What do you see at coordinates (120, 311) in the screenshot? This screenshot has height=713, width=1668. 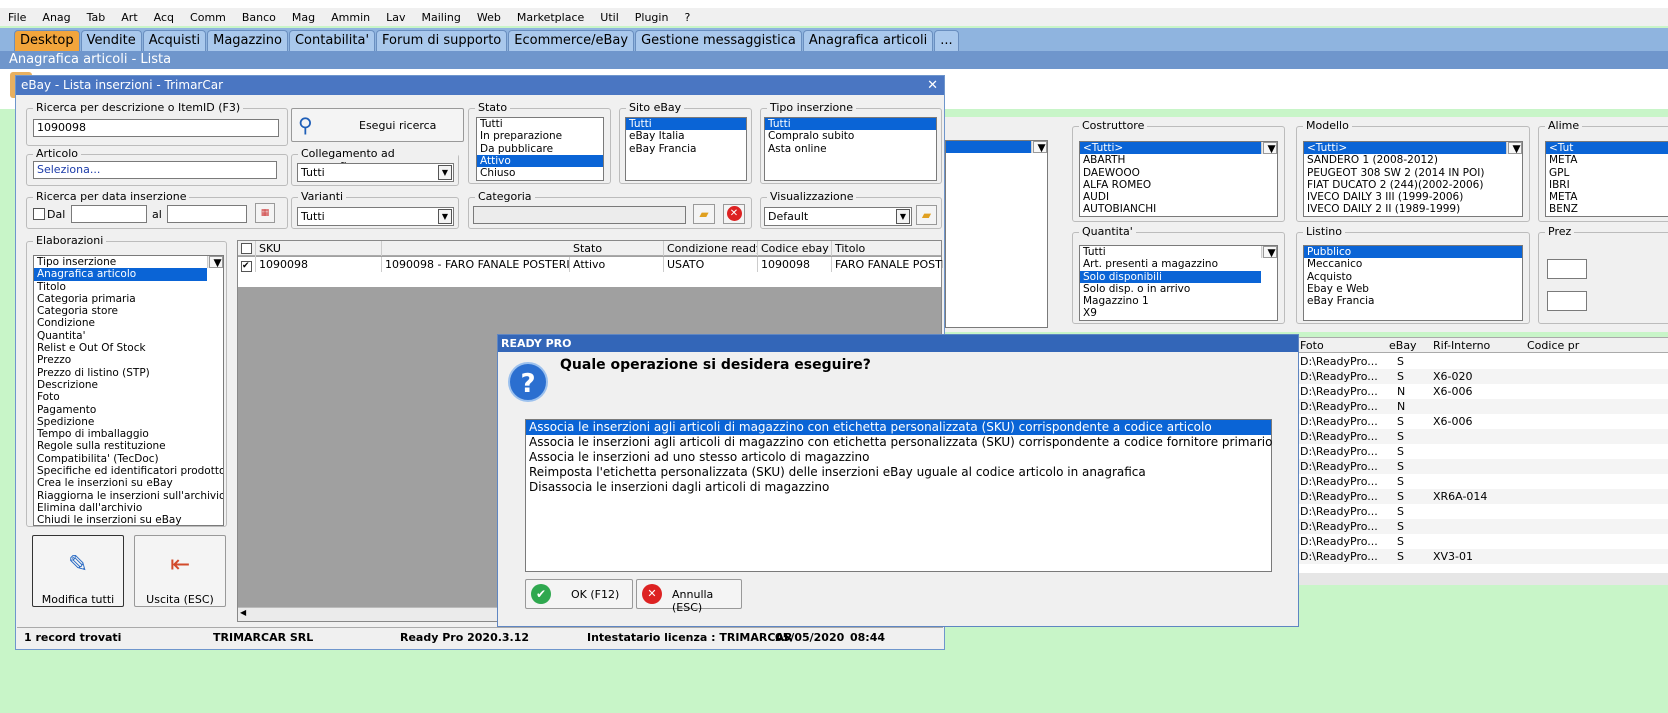 I see `elaborazione-item: Categoria store` at bounding box center [120, 311].